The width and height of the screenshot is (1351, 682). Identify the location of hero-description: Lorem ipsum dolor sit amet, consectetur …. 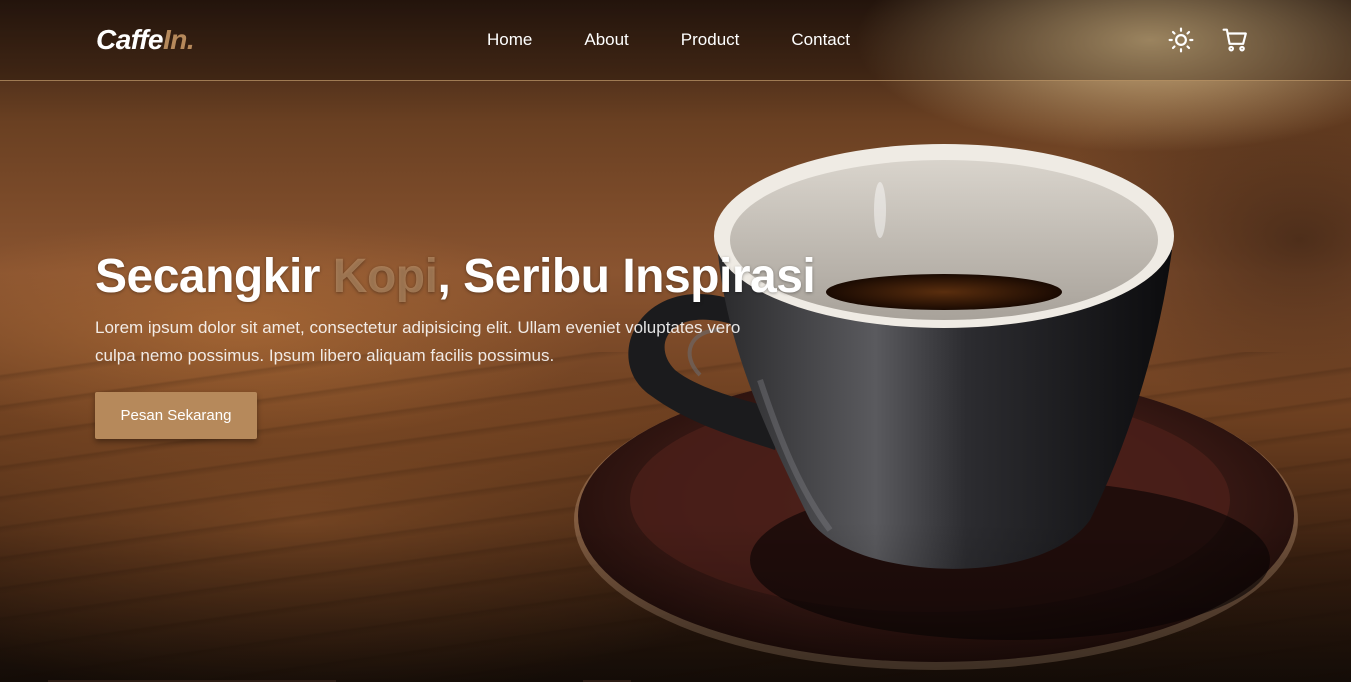
(418, 341).